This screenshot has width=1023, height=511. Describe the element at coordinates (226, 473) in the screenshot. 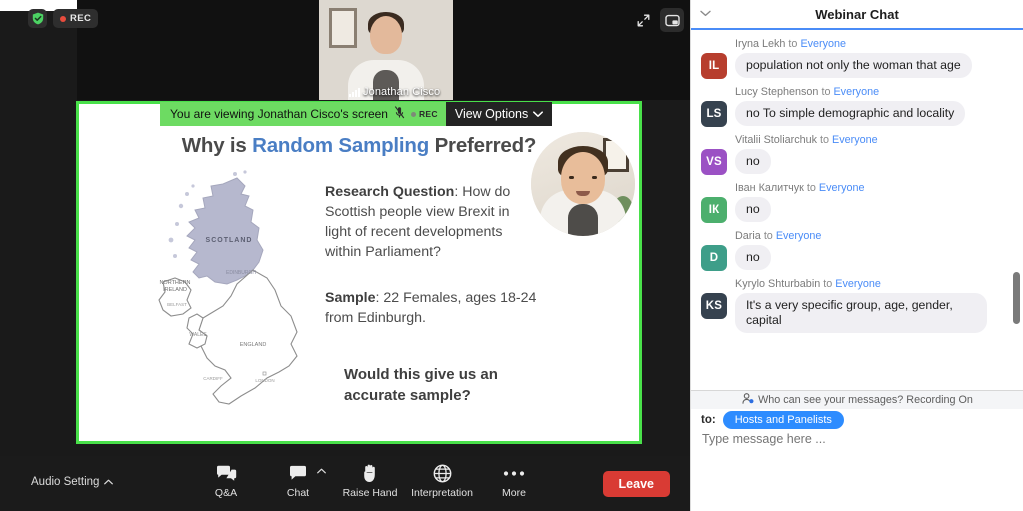

I see `qa-bubbles-icon` at that location.